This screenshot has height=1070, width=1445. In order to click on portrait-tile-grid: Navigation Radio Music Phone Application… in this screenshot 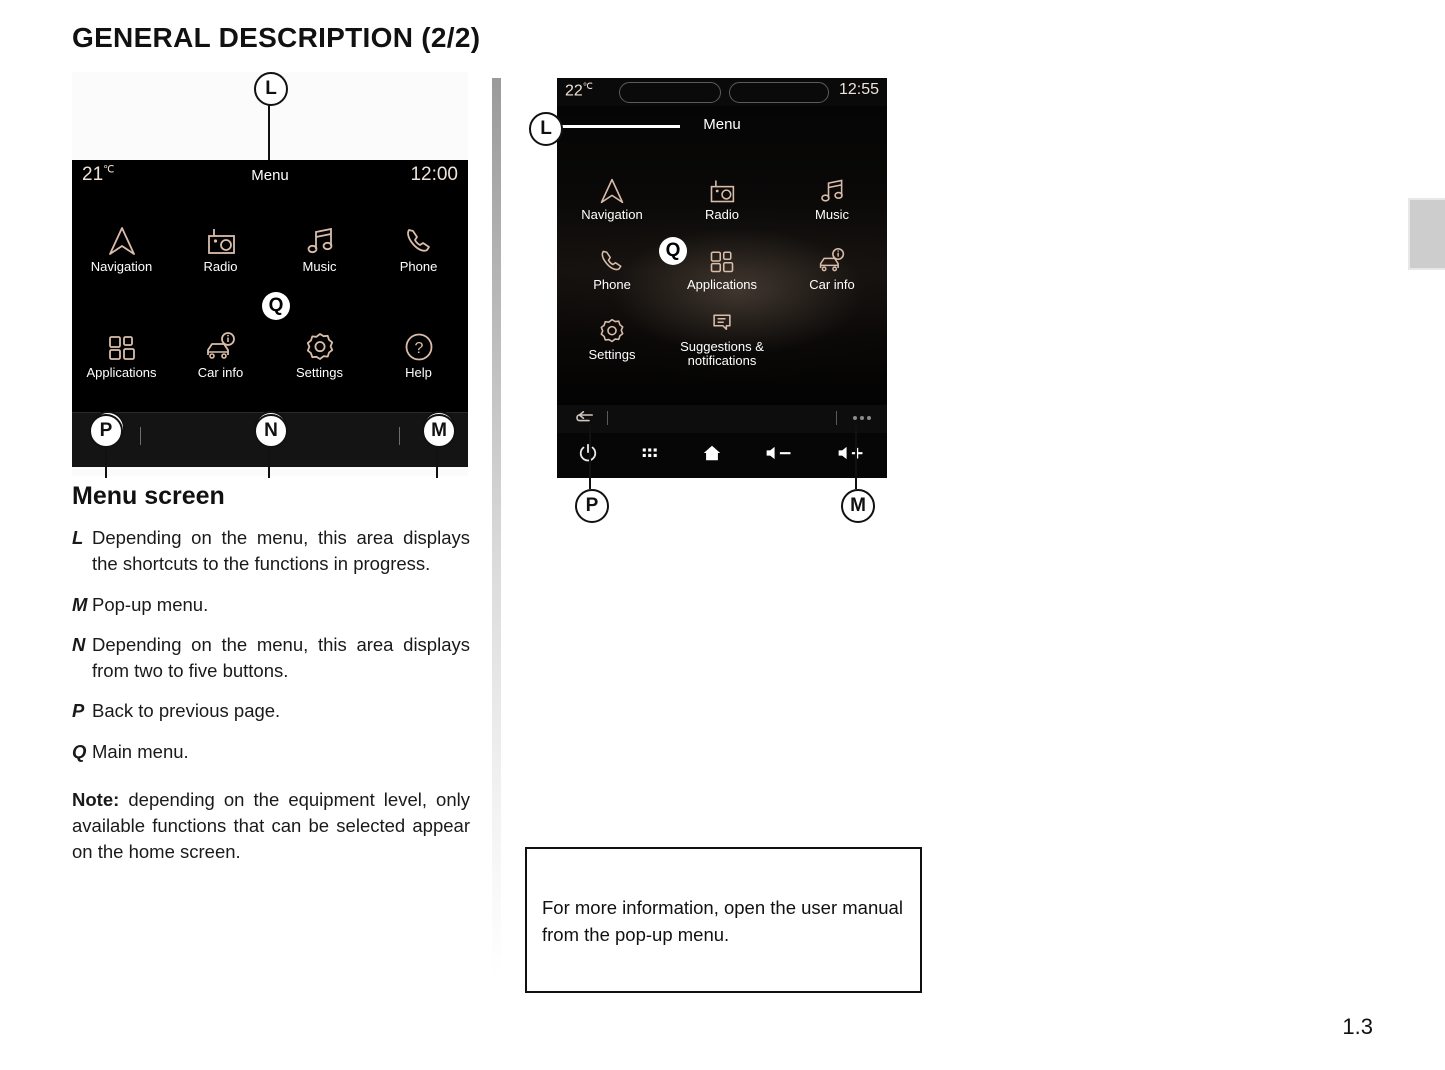, I will do `click(722, 269)`.